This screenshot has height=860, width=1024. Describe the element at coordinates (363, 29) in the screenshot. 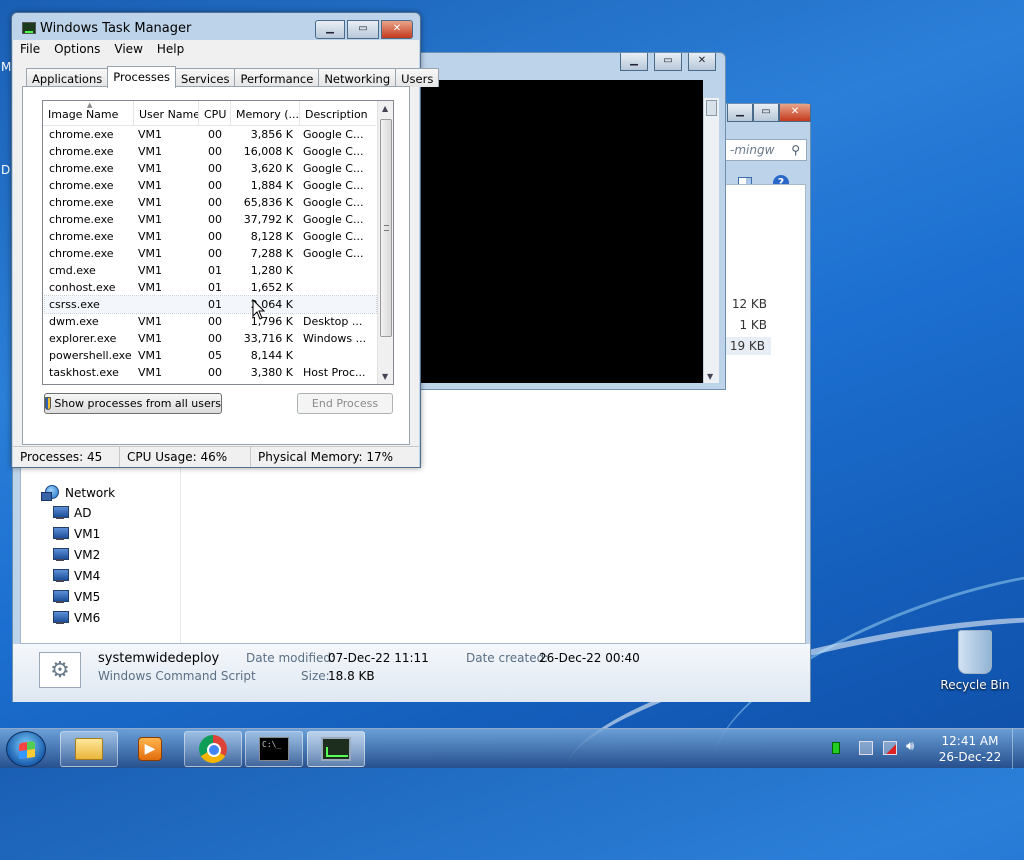

I see `maximize-button: ▭` at that location.